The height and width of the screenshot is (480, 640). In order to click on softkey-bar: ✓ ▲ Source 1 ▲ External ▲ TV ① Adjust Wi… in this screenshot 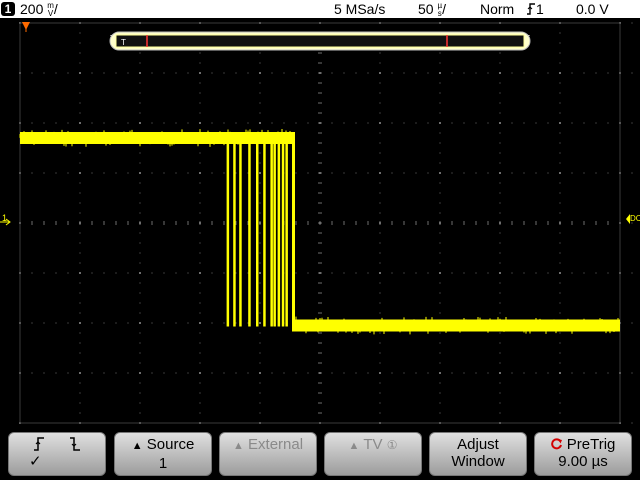, I will do `click(320, 453)`.